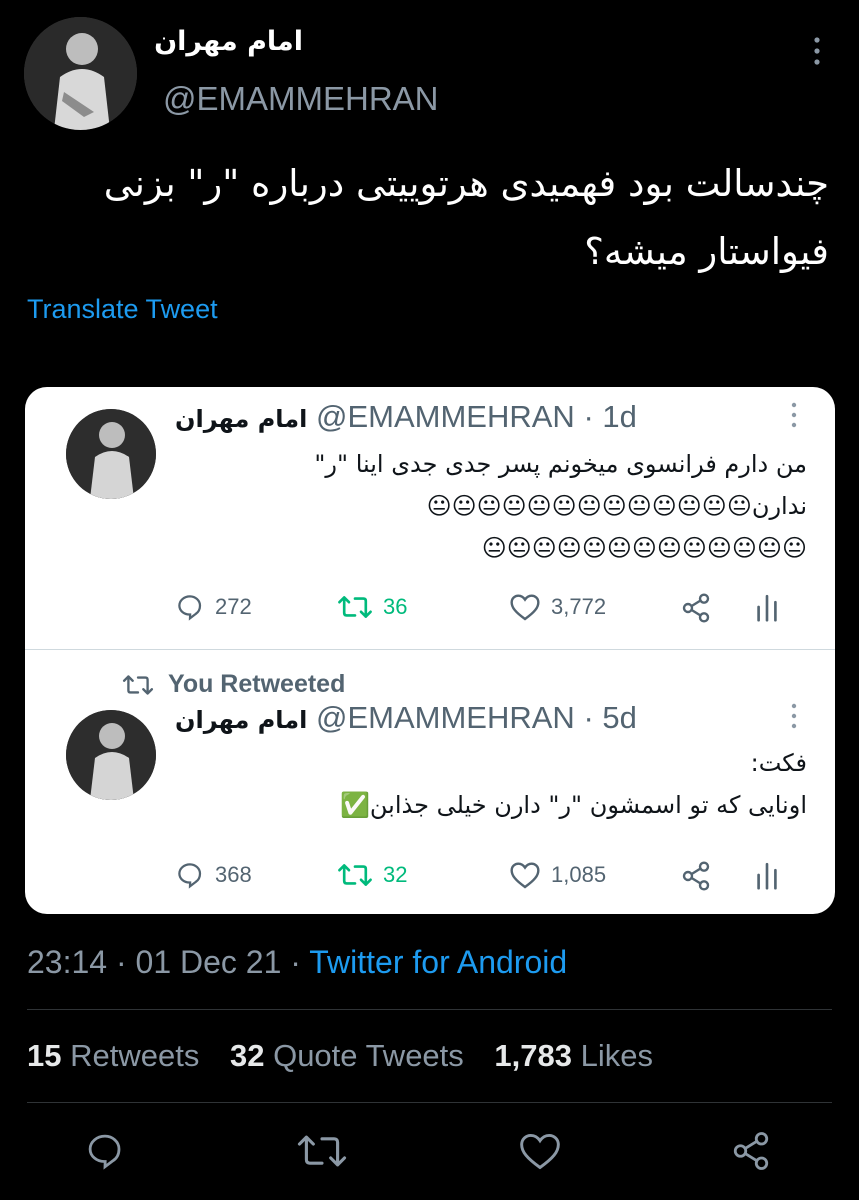  Describe the element at coordinates (616, 506) in the screenshot. I see `quoted-text-line: ندارن😐😐😐😐😐😐😐😐😐😐😐😐😐` at that location.